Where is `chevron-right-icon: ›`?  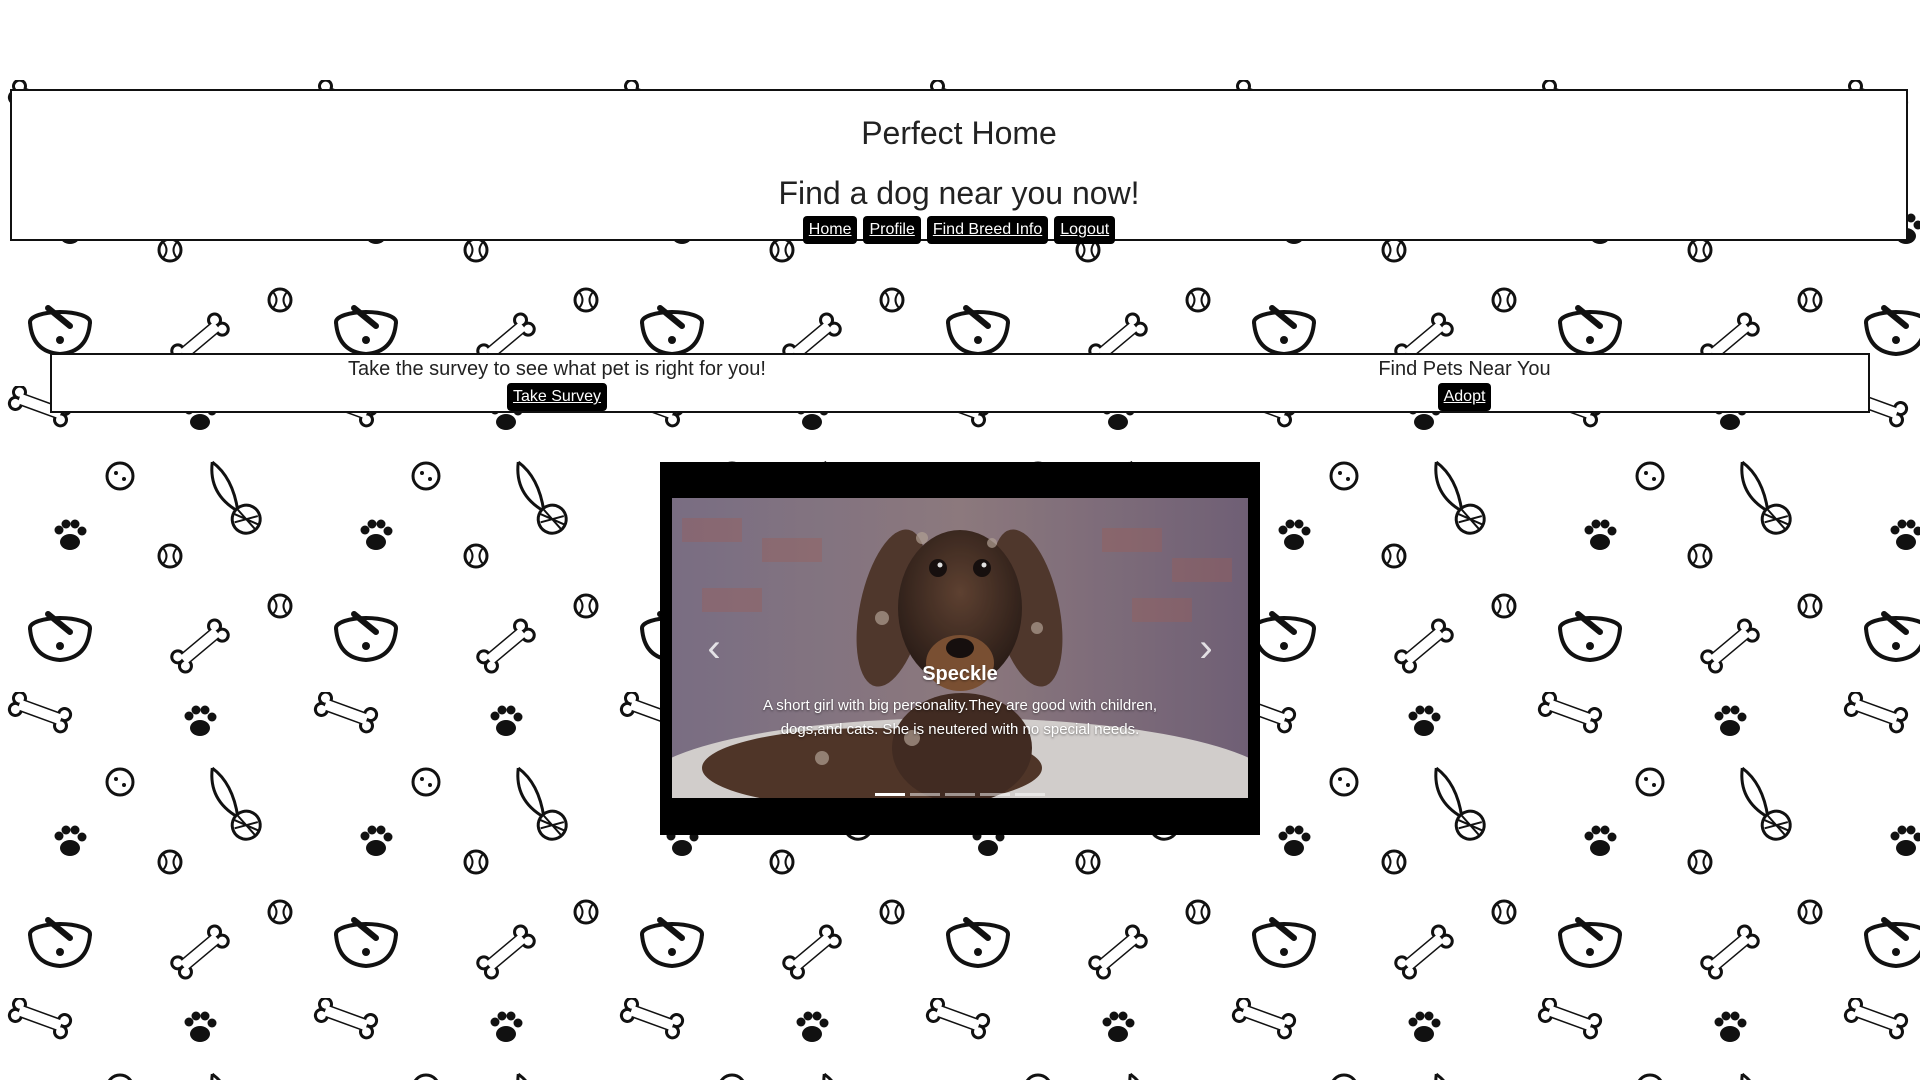 chevron-right-icon: › is located at coordinates (1206, 648).